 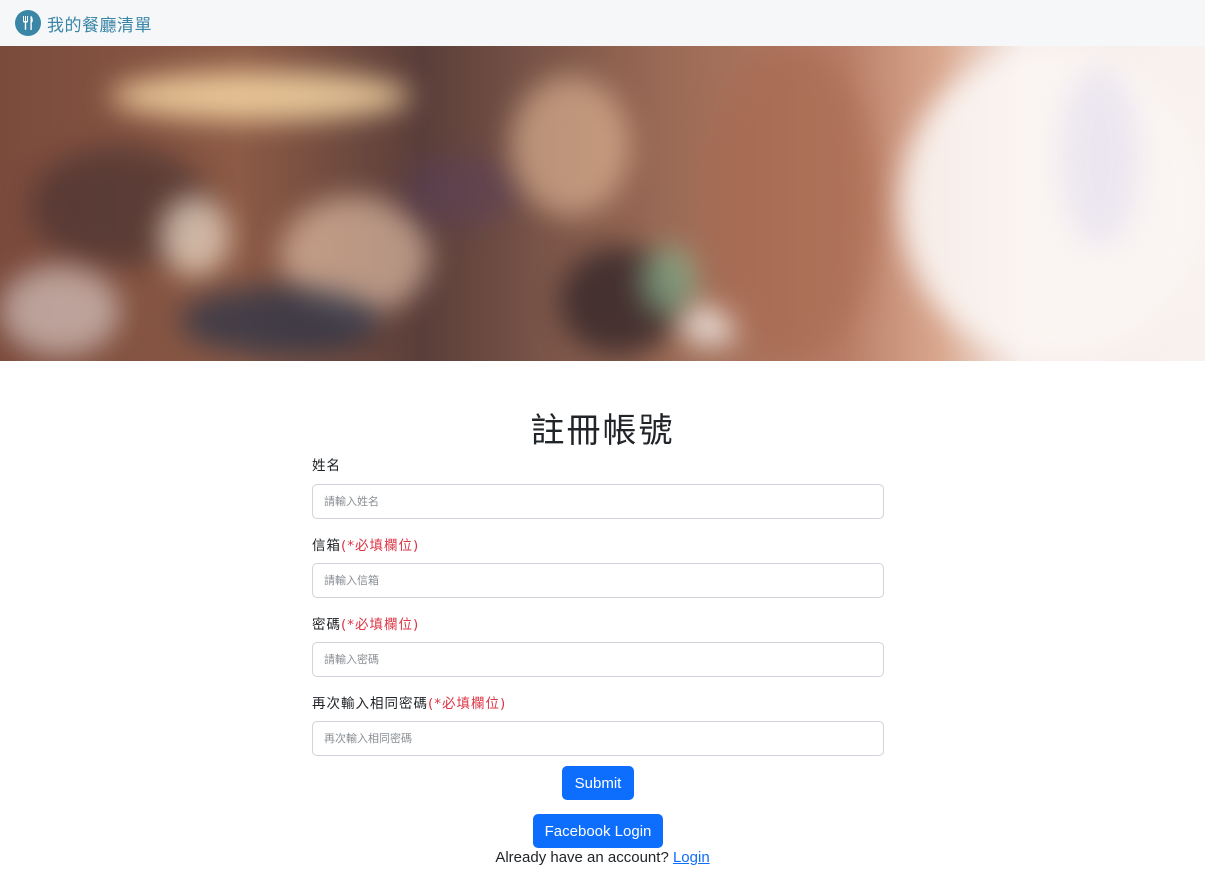 I want to click on confirm-password-input, so click(x=598, y=738).